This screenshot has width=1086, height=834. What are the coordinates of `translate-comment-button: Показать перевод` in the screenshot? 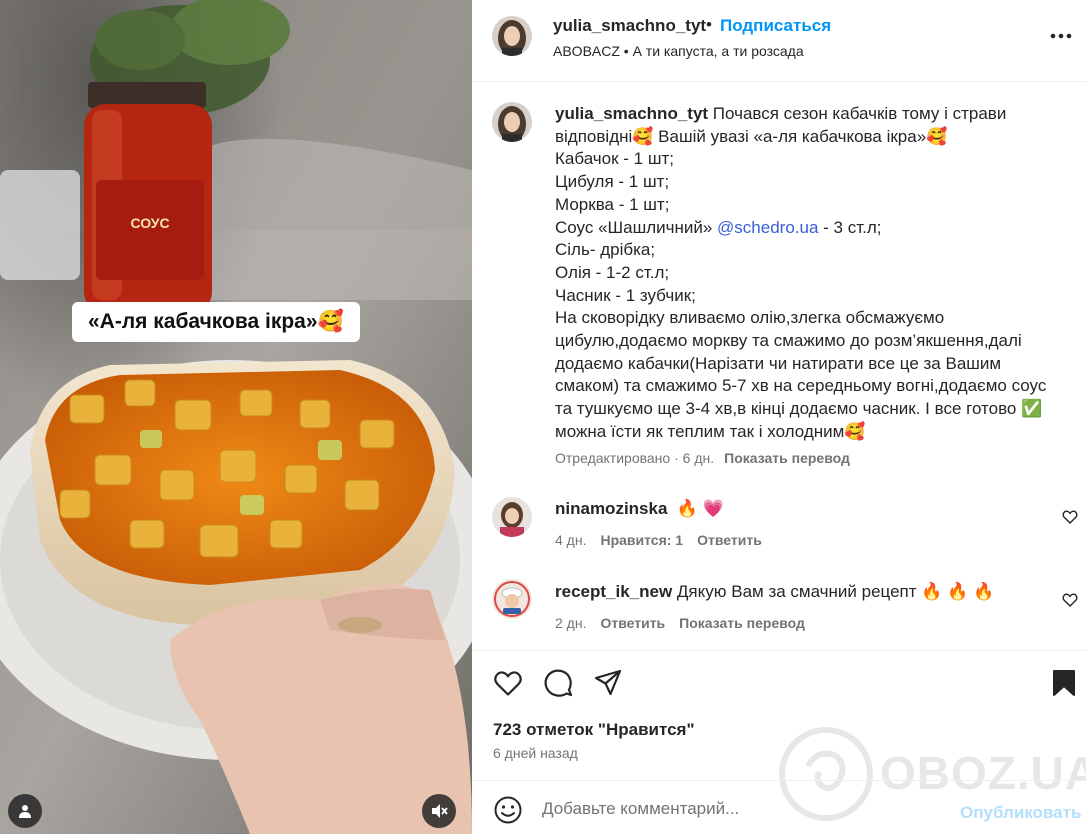 It's located at (742, 623).